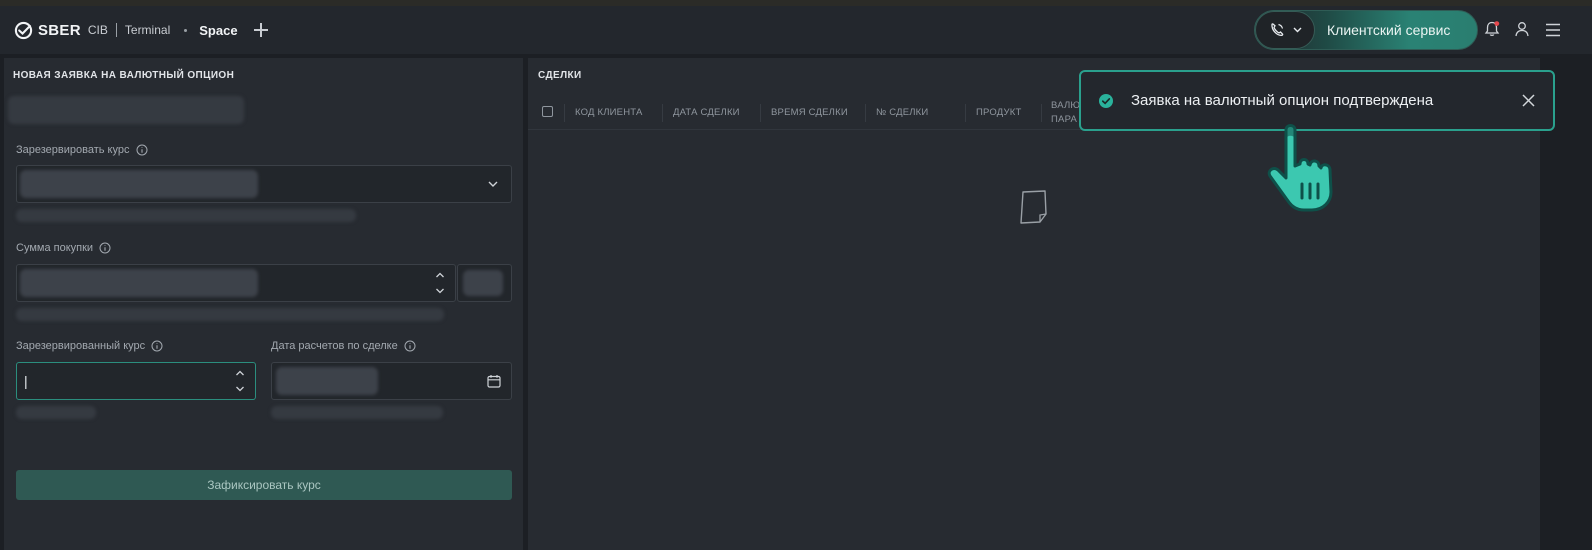 This screenshot has height=550, width=1592. I want to click on column-deal-date: ДАТА СДЕЛКИ, so click(706, 112).